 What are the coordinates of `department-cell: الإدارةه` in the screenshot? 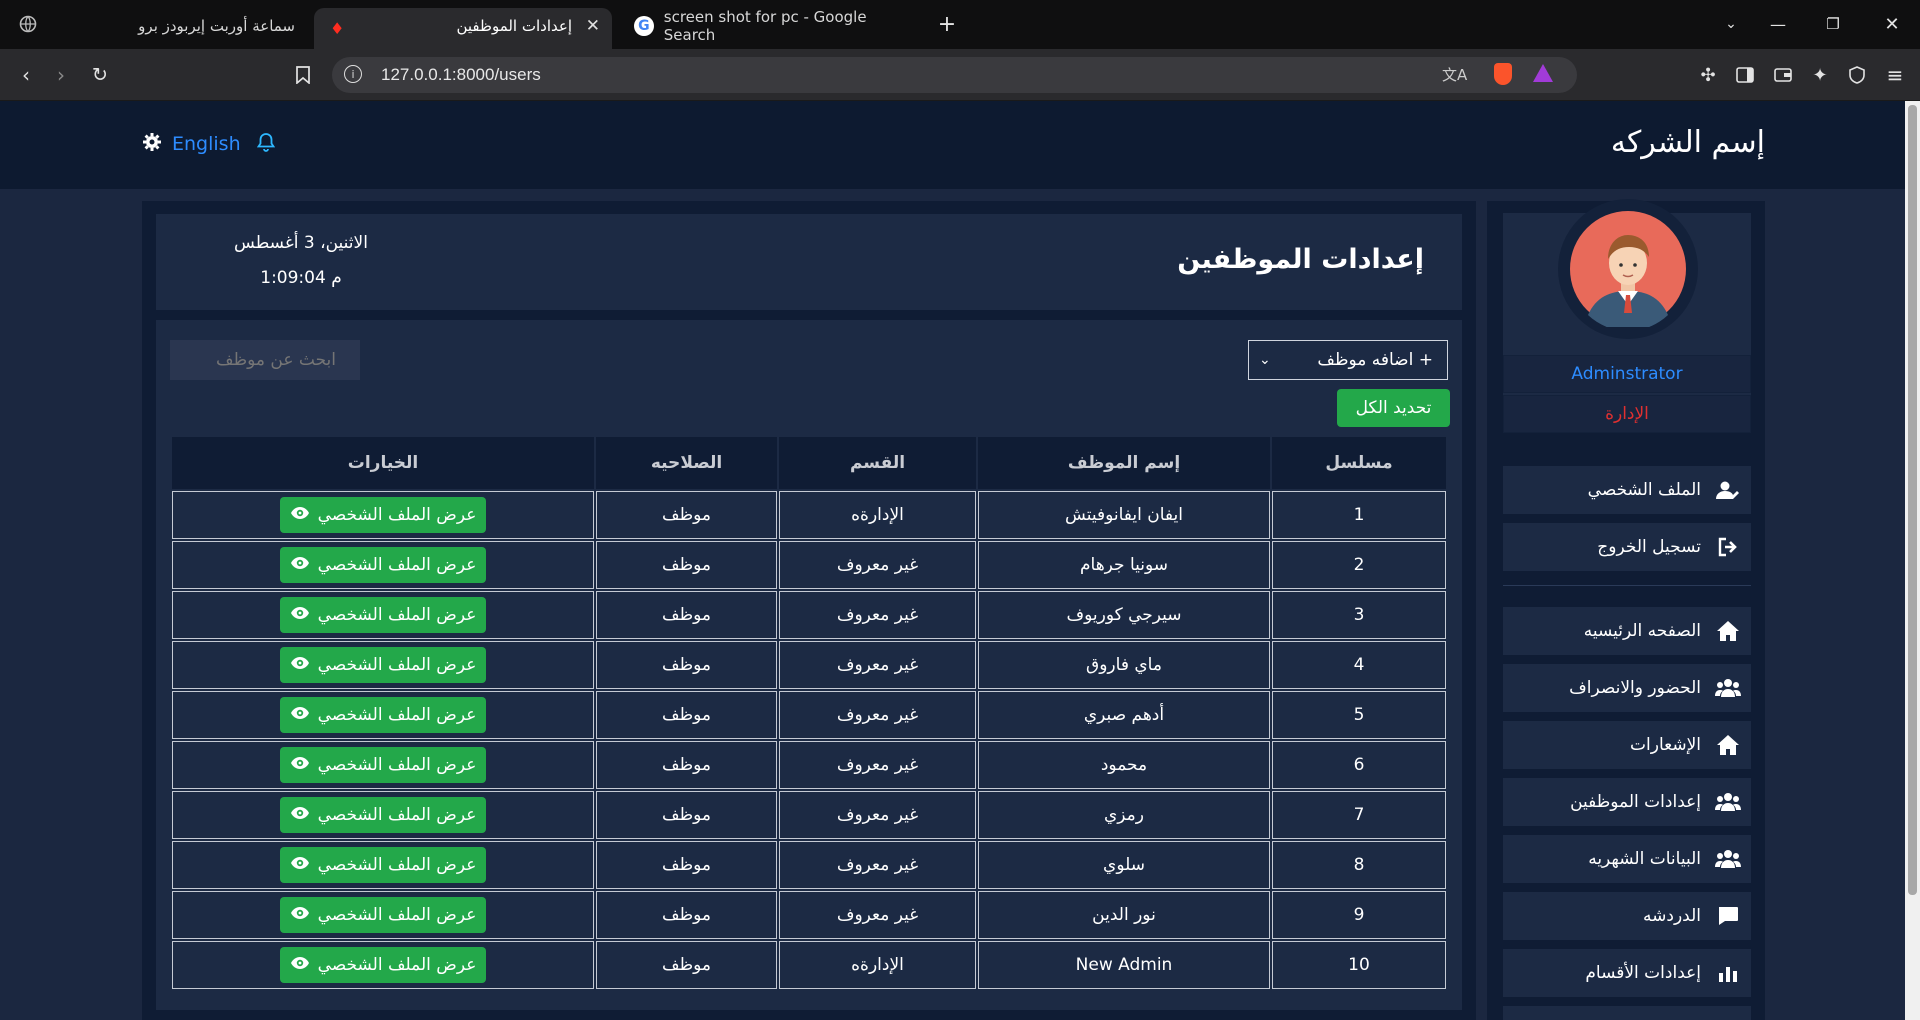 It's located at (877, 965).